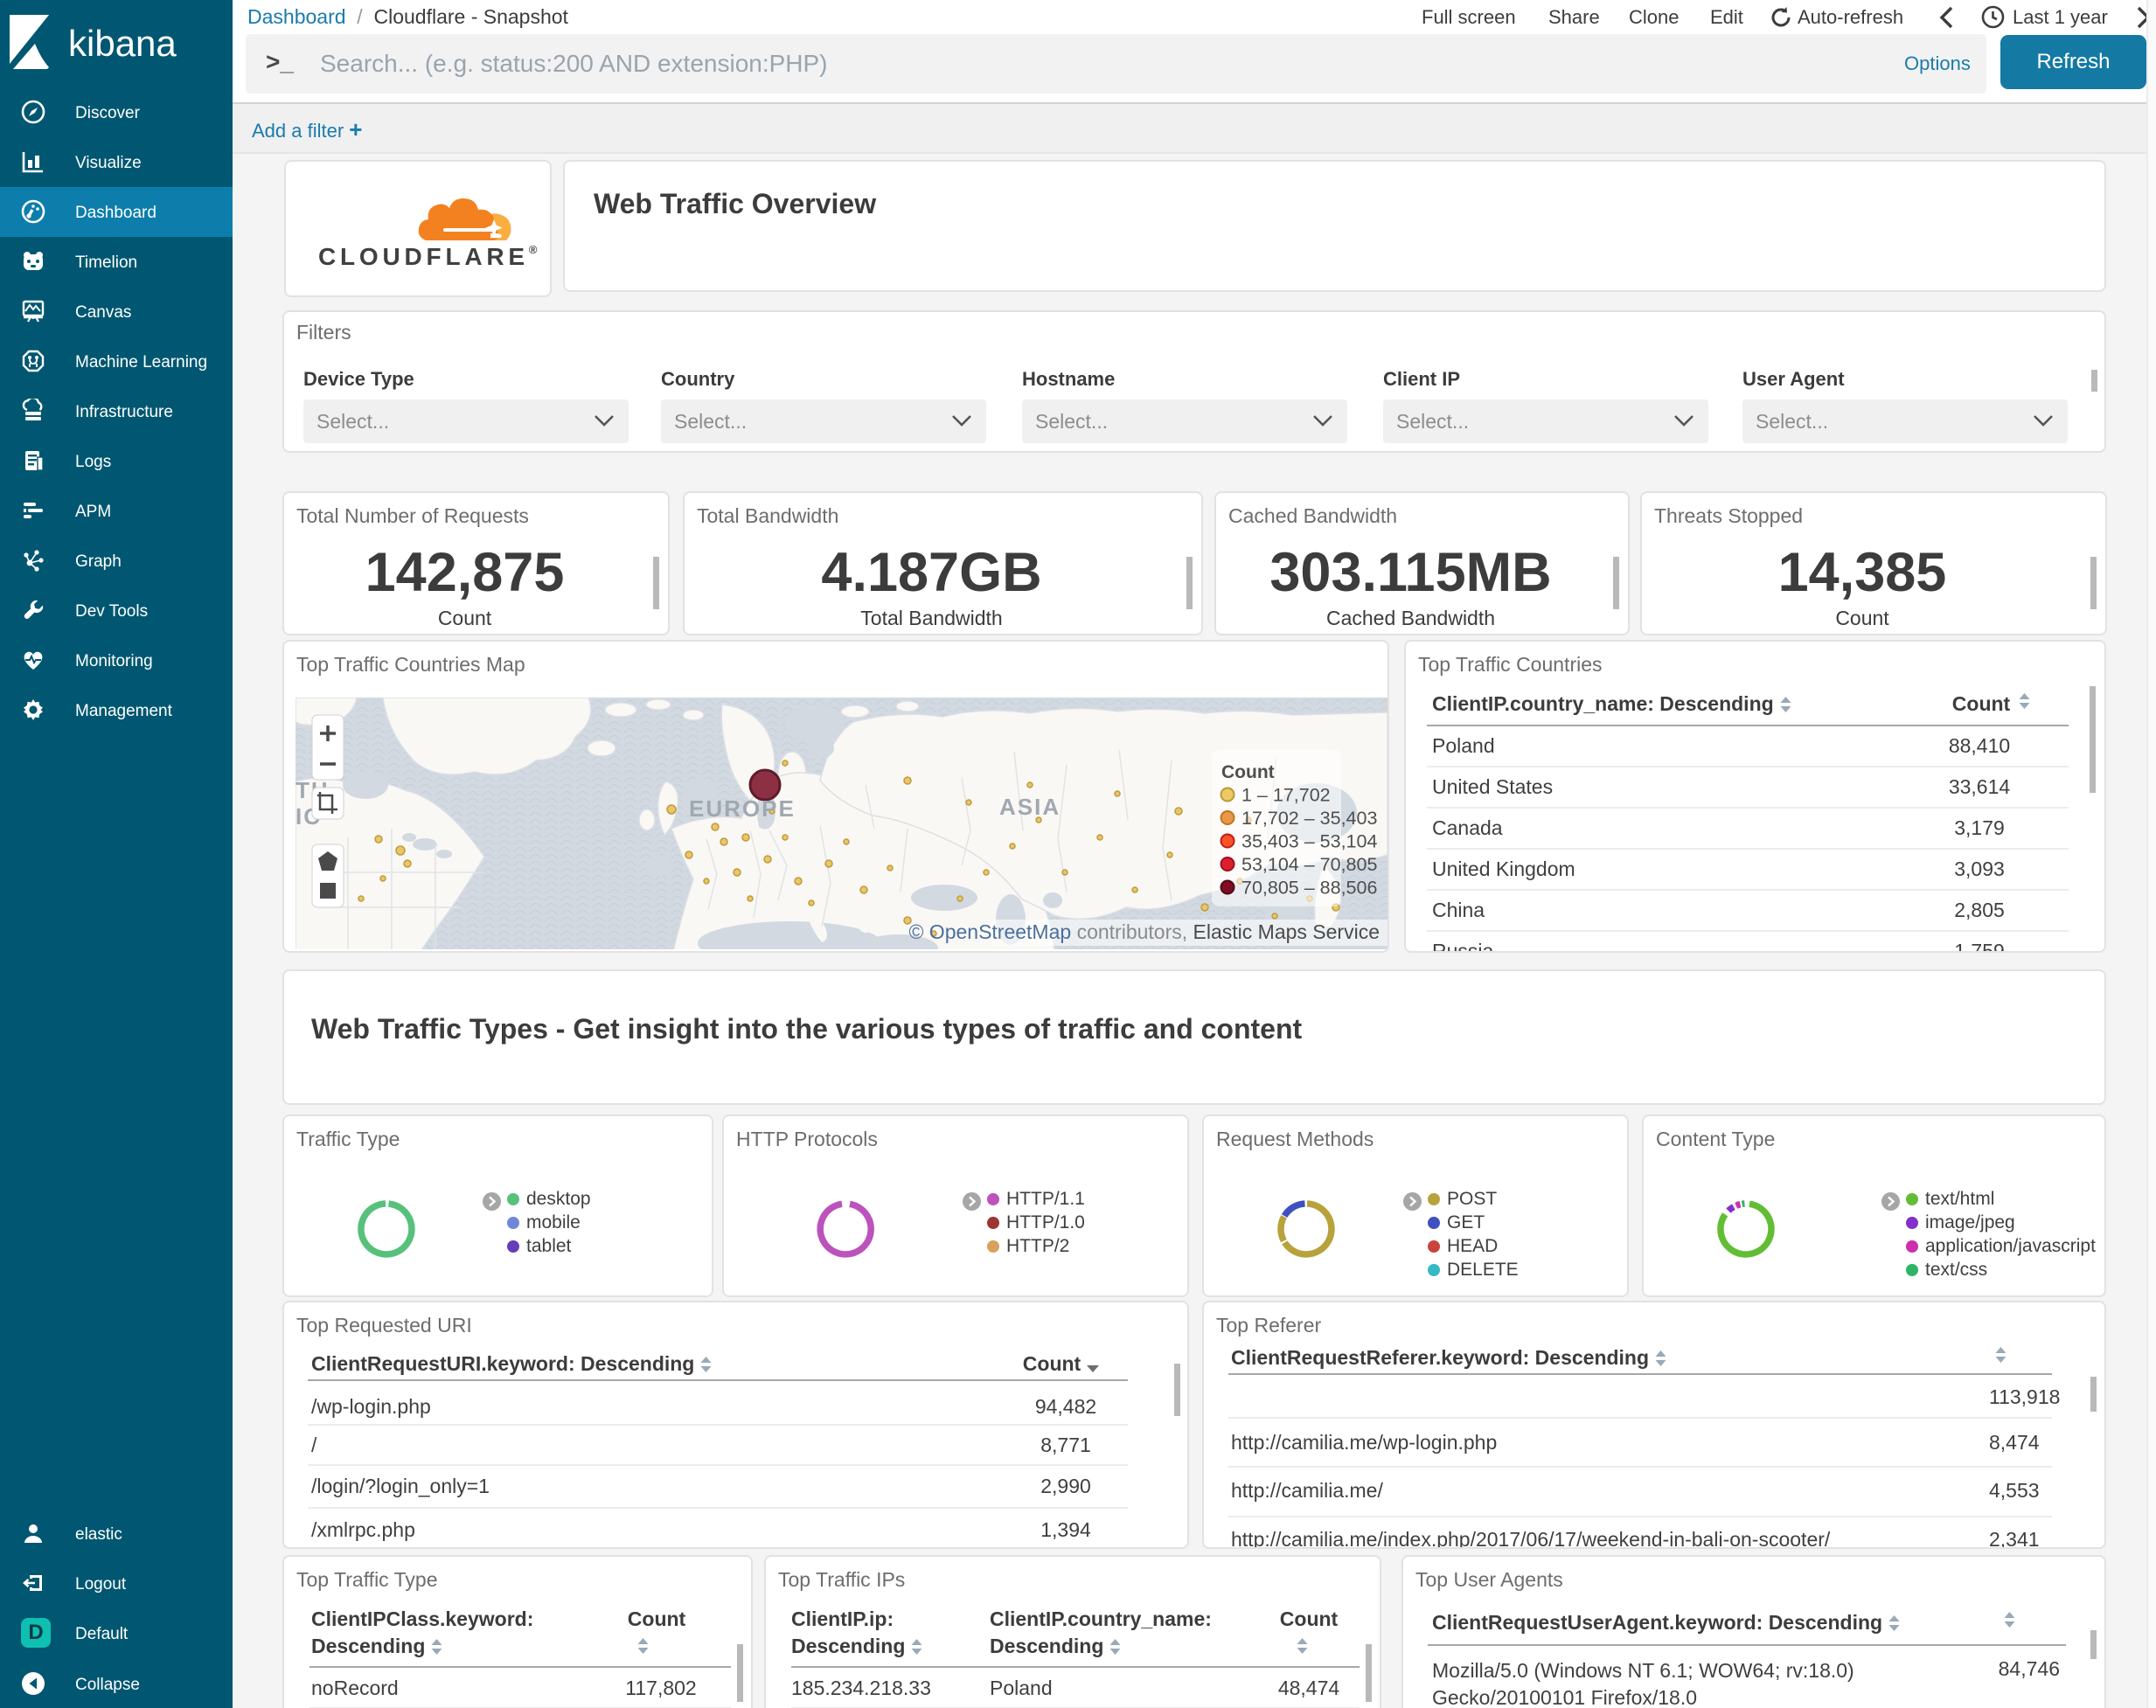 The image size is (2156, 1708). What do you see at coordinates (1309, 864) in the screenshot?
I see `svg-text: 53,104 – 70,805` at bounding box center [1309, 864].